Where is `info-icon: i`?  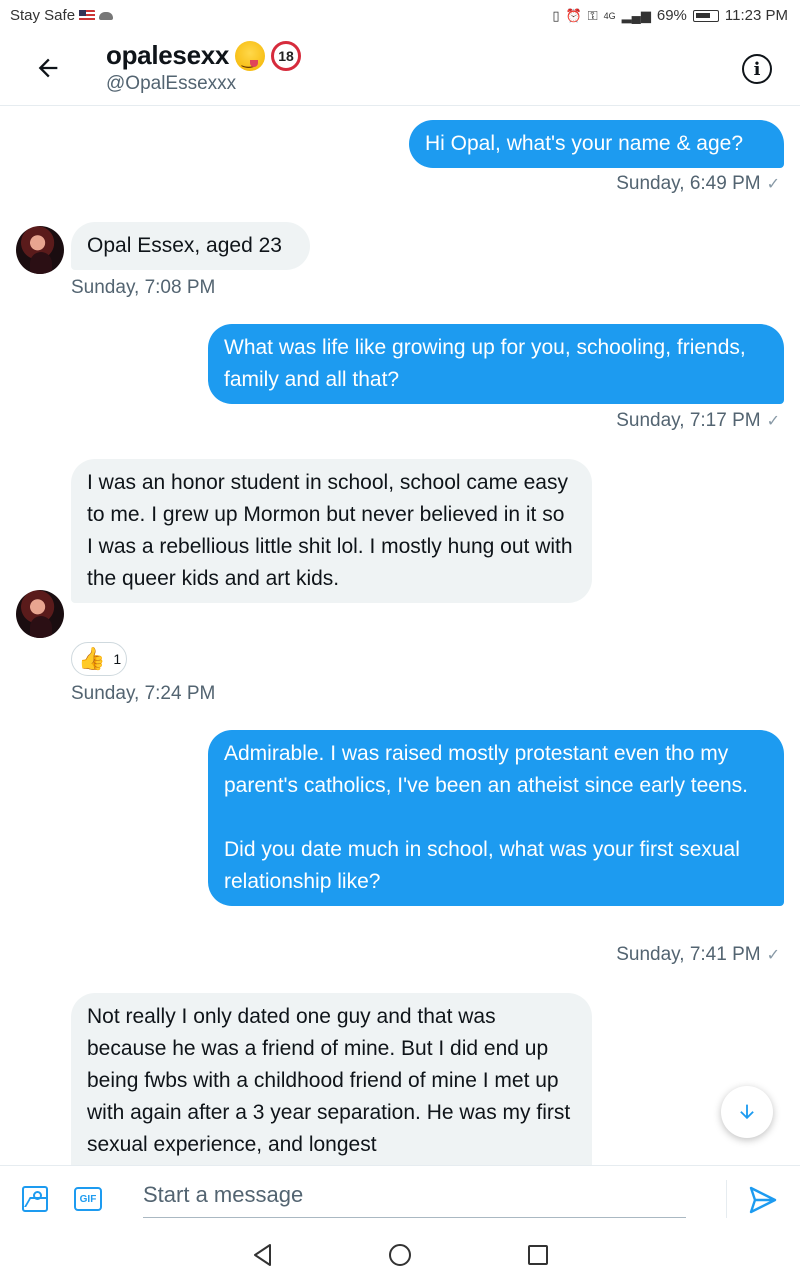 info-icon: i is located at coordinates (757, 69).